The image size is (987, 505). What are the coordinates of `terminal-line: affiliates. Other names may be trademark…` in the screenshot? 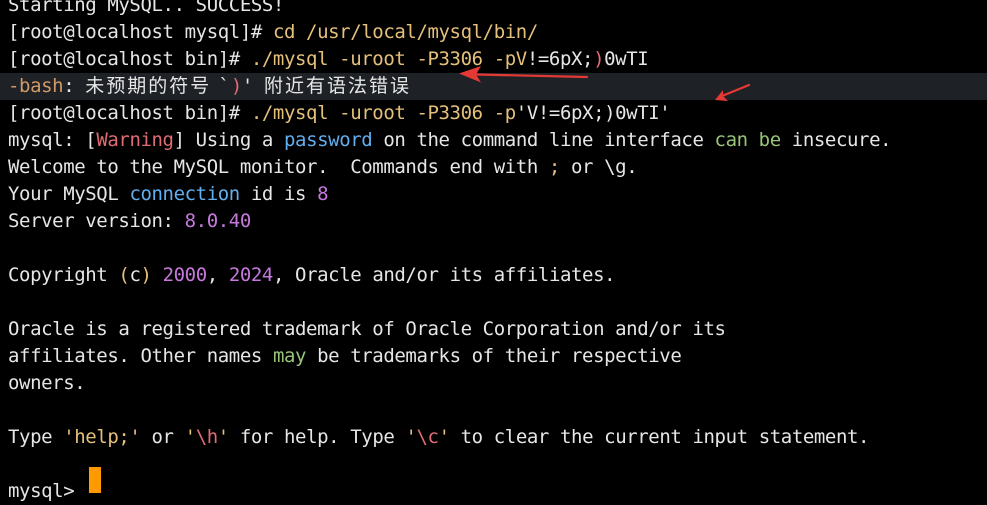 It's located at (345, 356).